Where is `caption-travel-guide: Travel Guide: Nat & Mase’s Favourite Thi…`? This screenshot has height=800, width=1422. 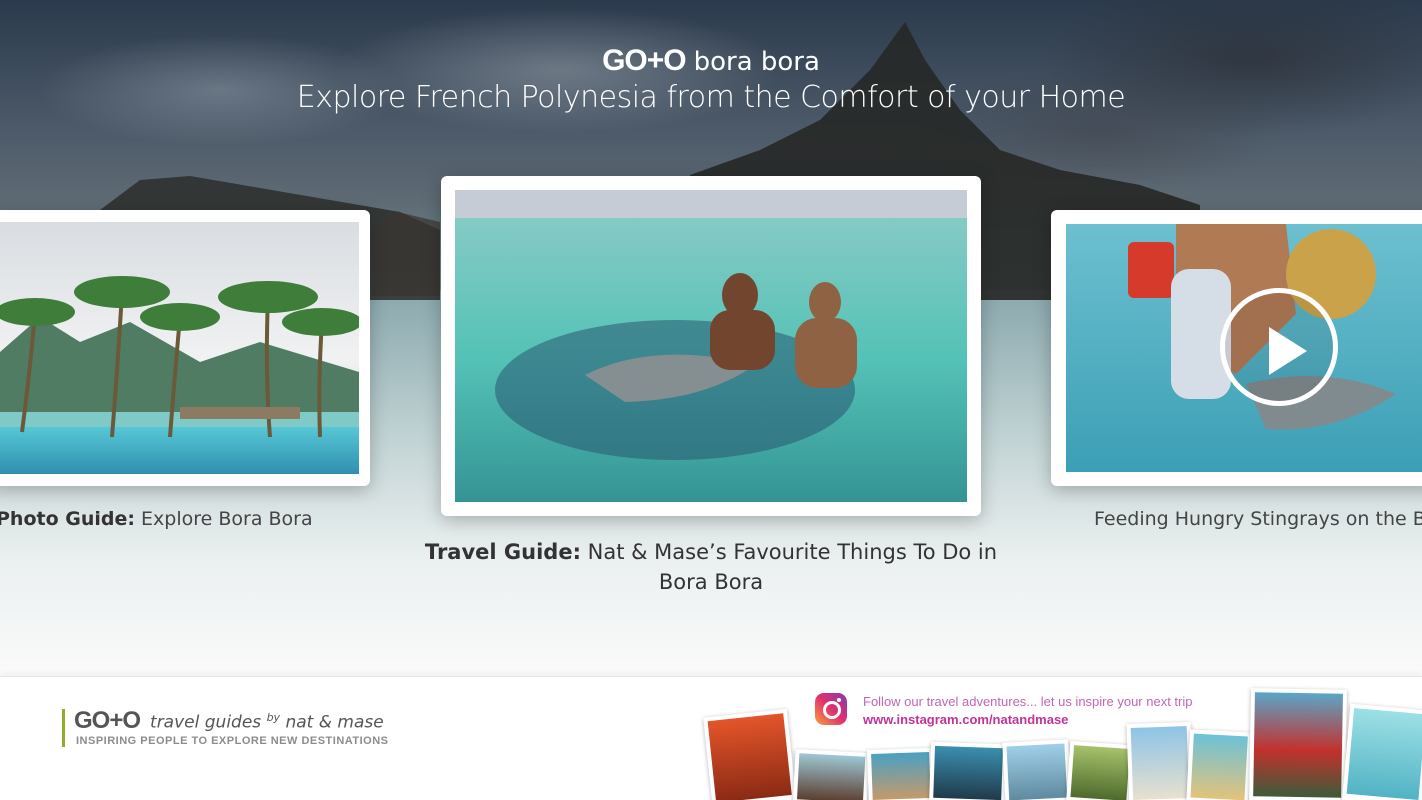
caption-travel-guide: Travel Guide: Nat & Mase’s Favourite Thi… is located at coordinates (711, 567).